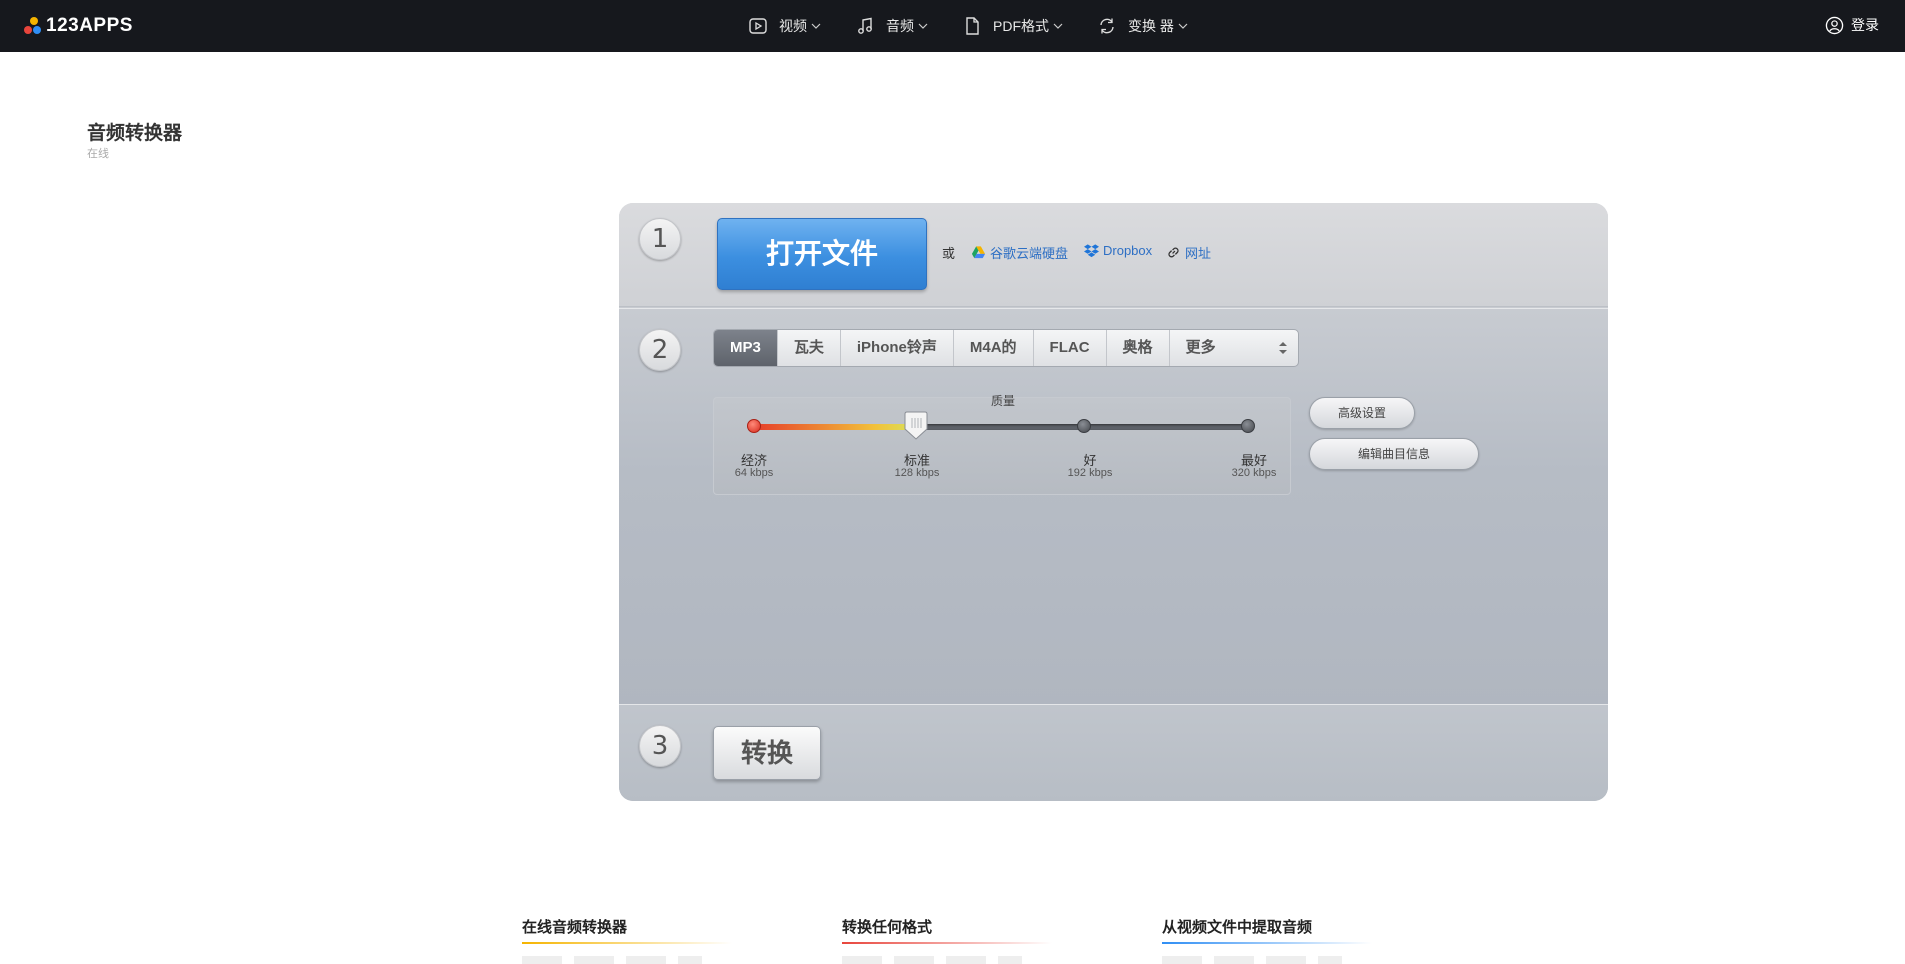 The height and width of the screenshot is (964, 1905). Describe the element at coordinates (575, 927) in the screenshot. I see `feature-title-online-converter: 在线音频转换器` at that location.